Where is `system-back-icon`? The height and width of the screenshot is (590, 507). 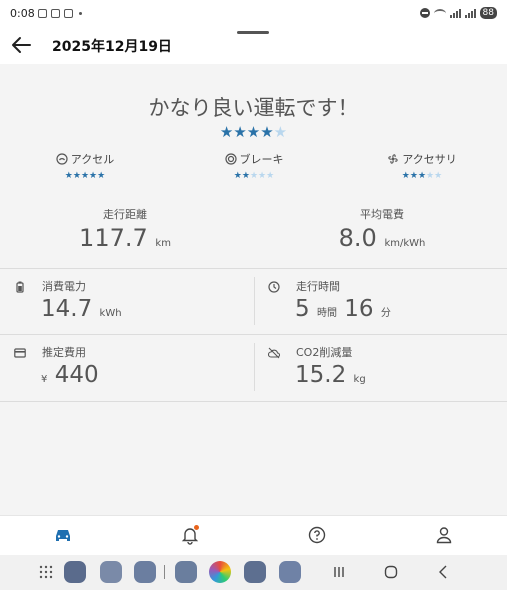
system-back-icon is located at coordinates (444, 572).